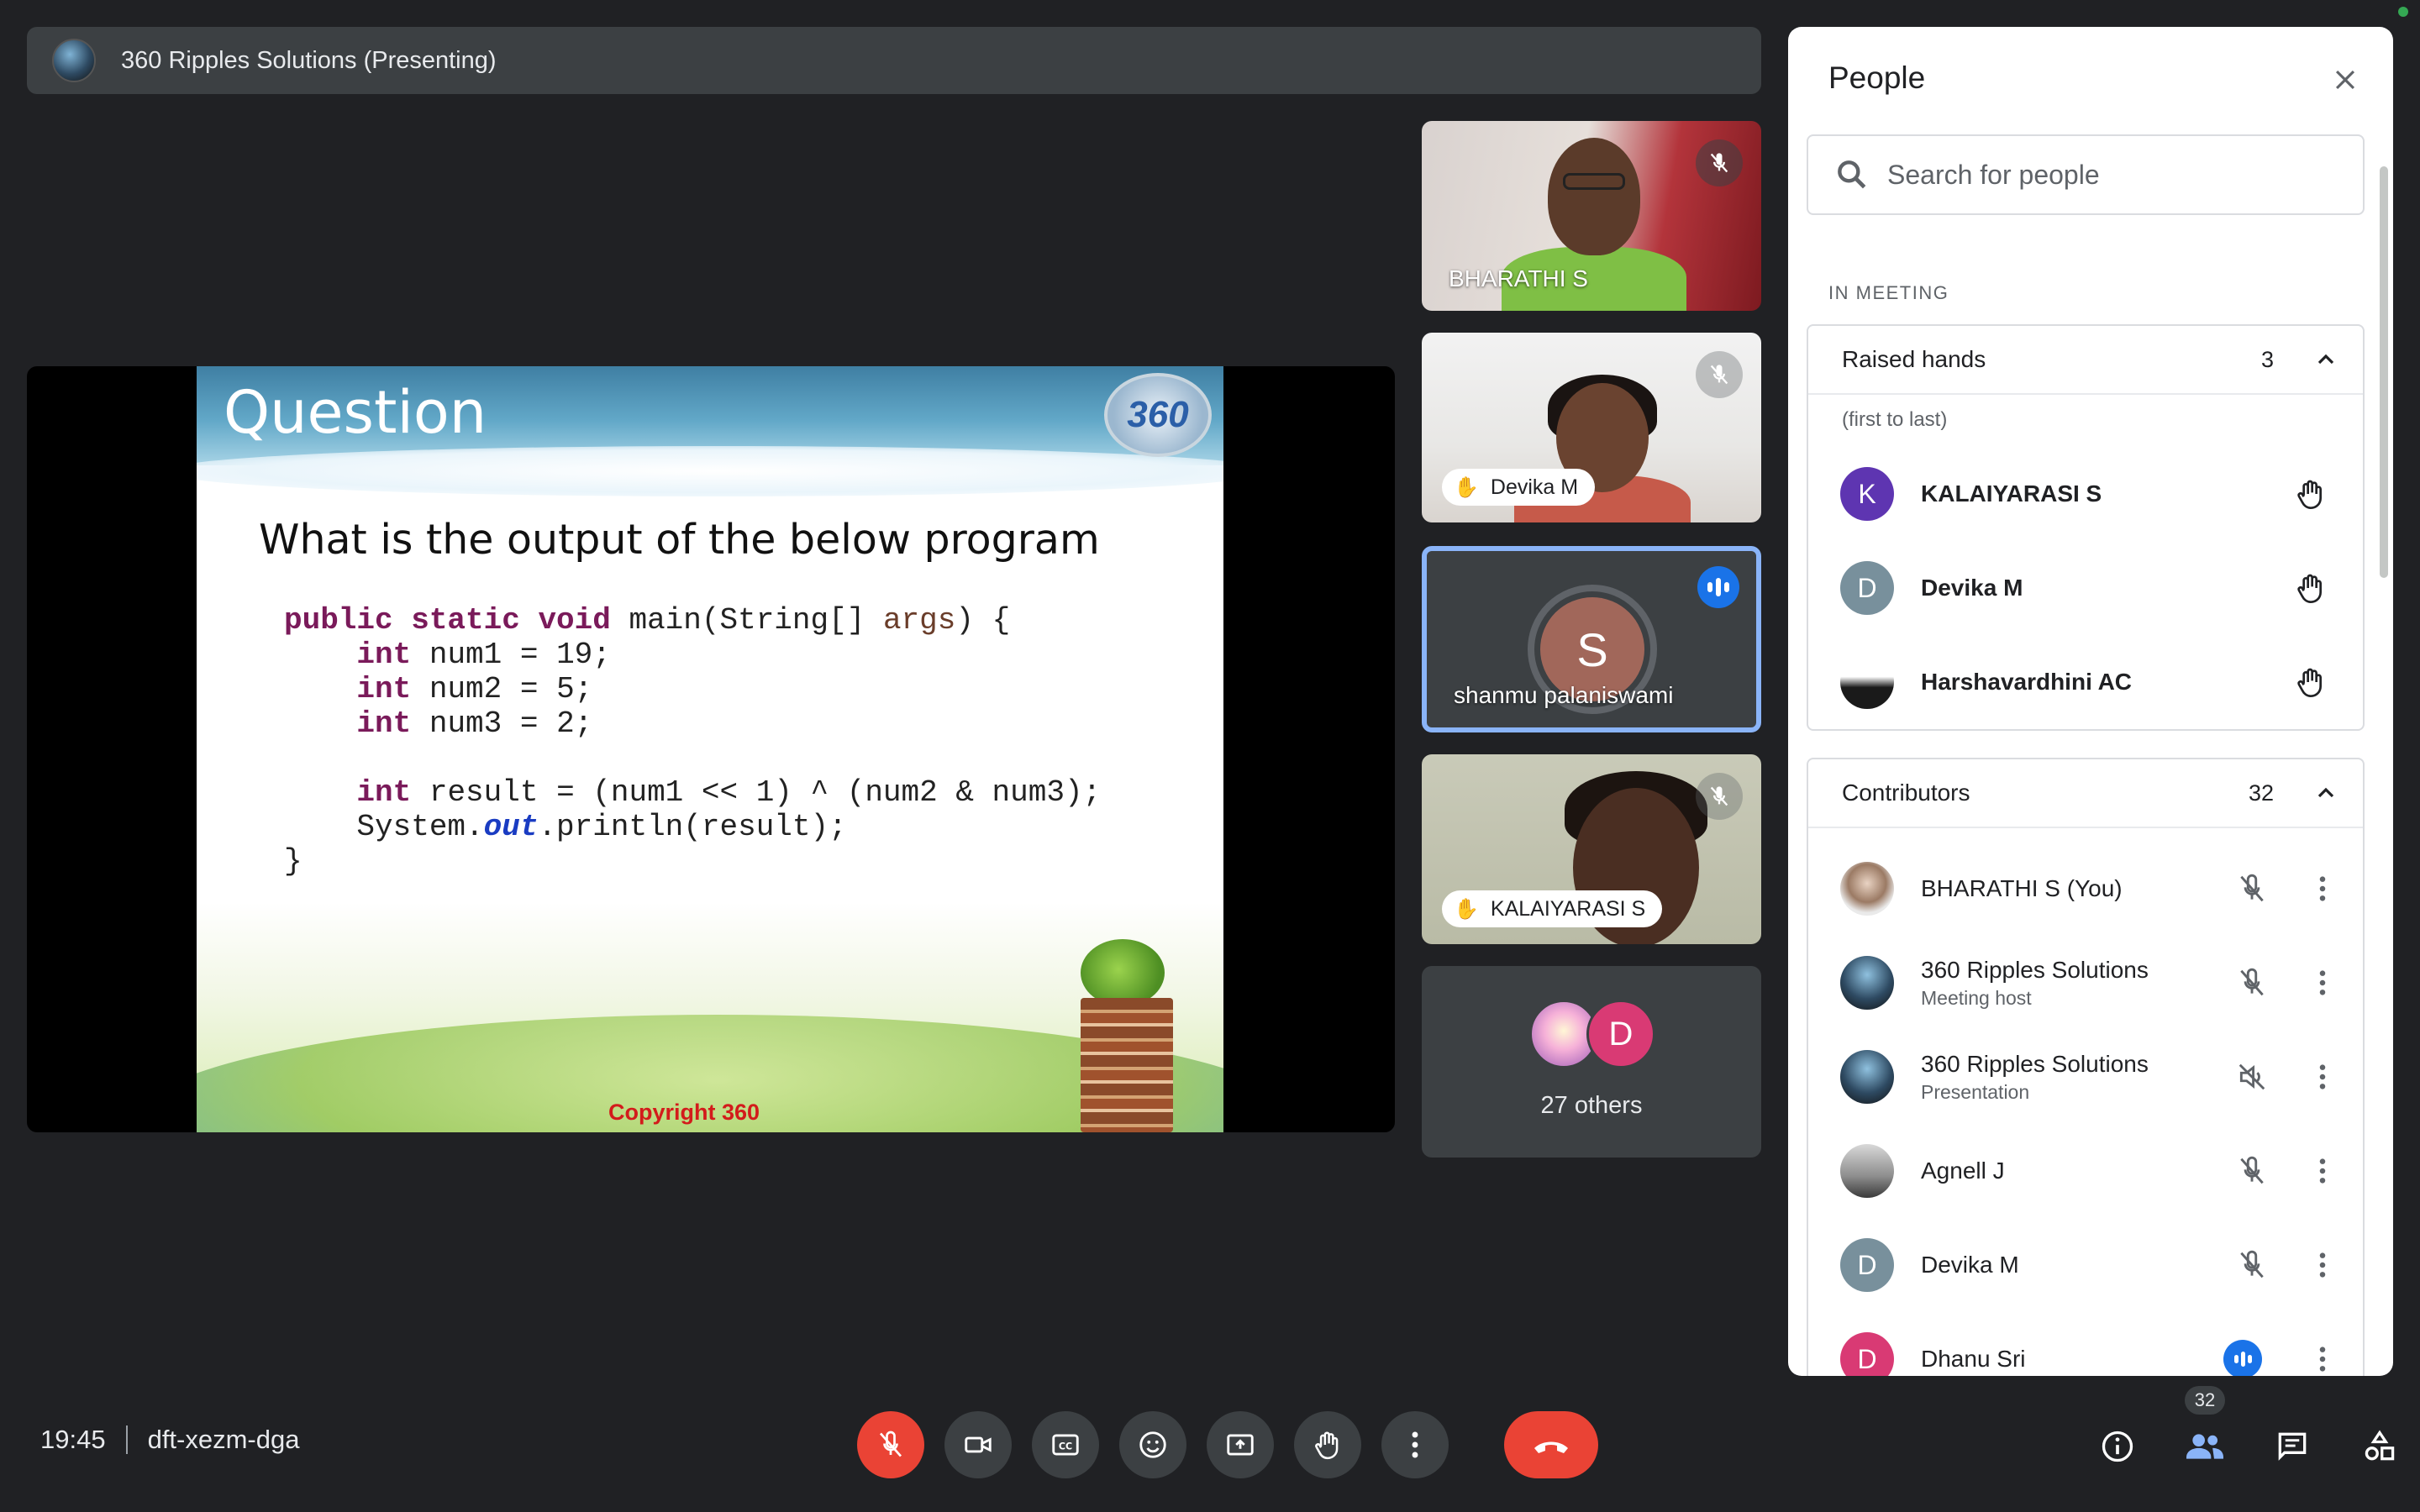 This screenshot has height=1512, width=2420. I want to click on tile-name-pill: ✋ KALAIYARASI S, so click(1553, 908).